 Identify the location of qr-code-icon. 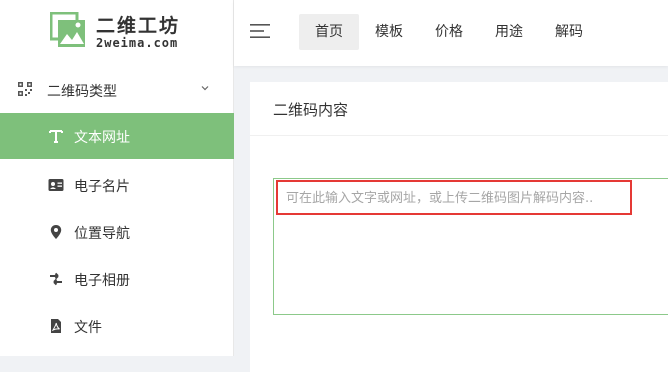
(25, 89).